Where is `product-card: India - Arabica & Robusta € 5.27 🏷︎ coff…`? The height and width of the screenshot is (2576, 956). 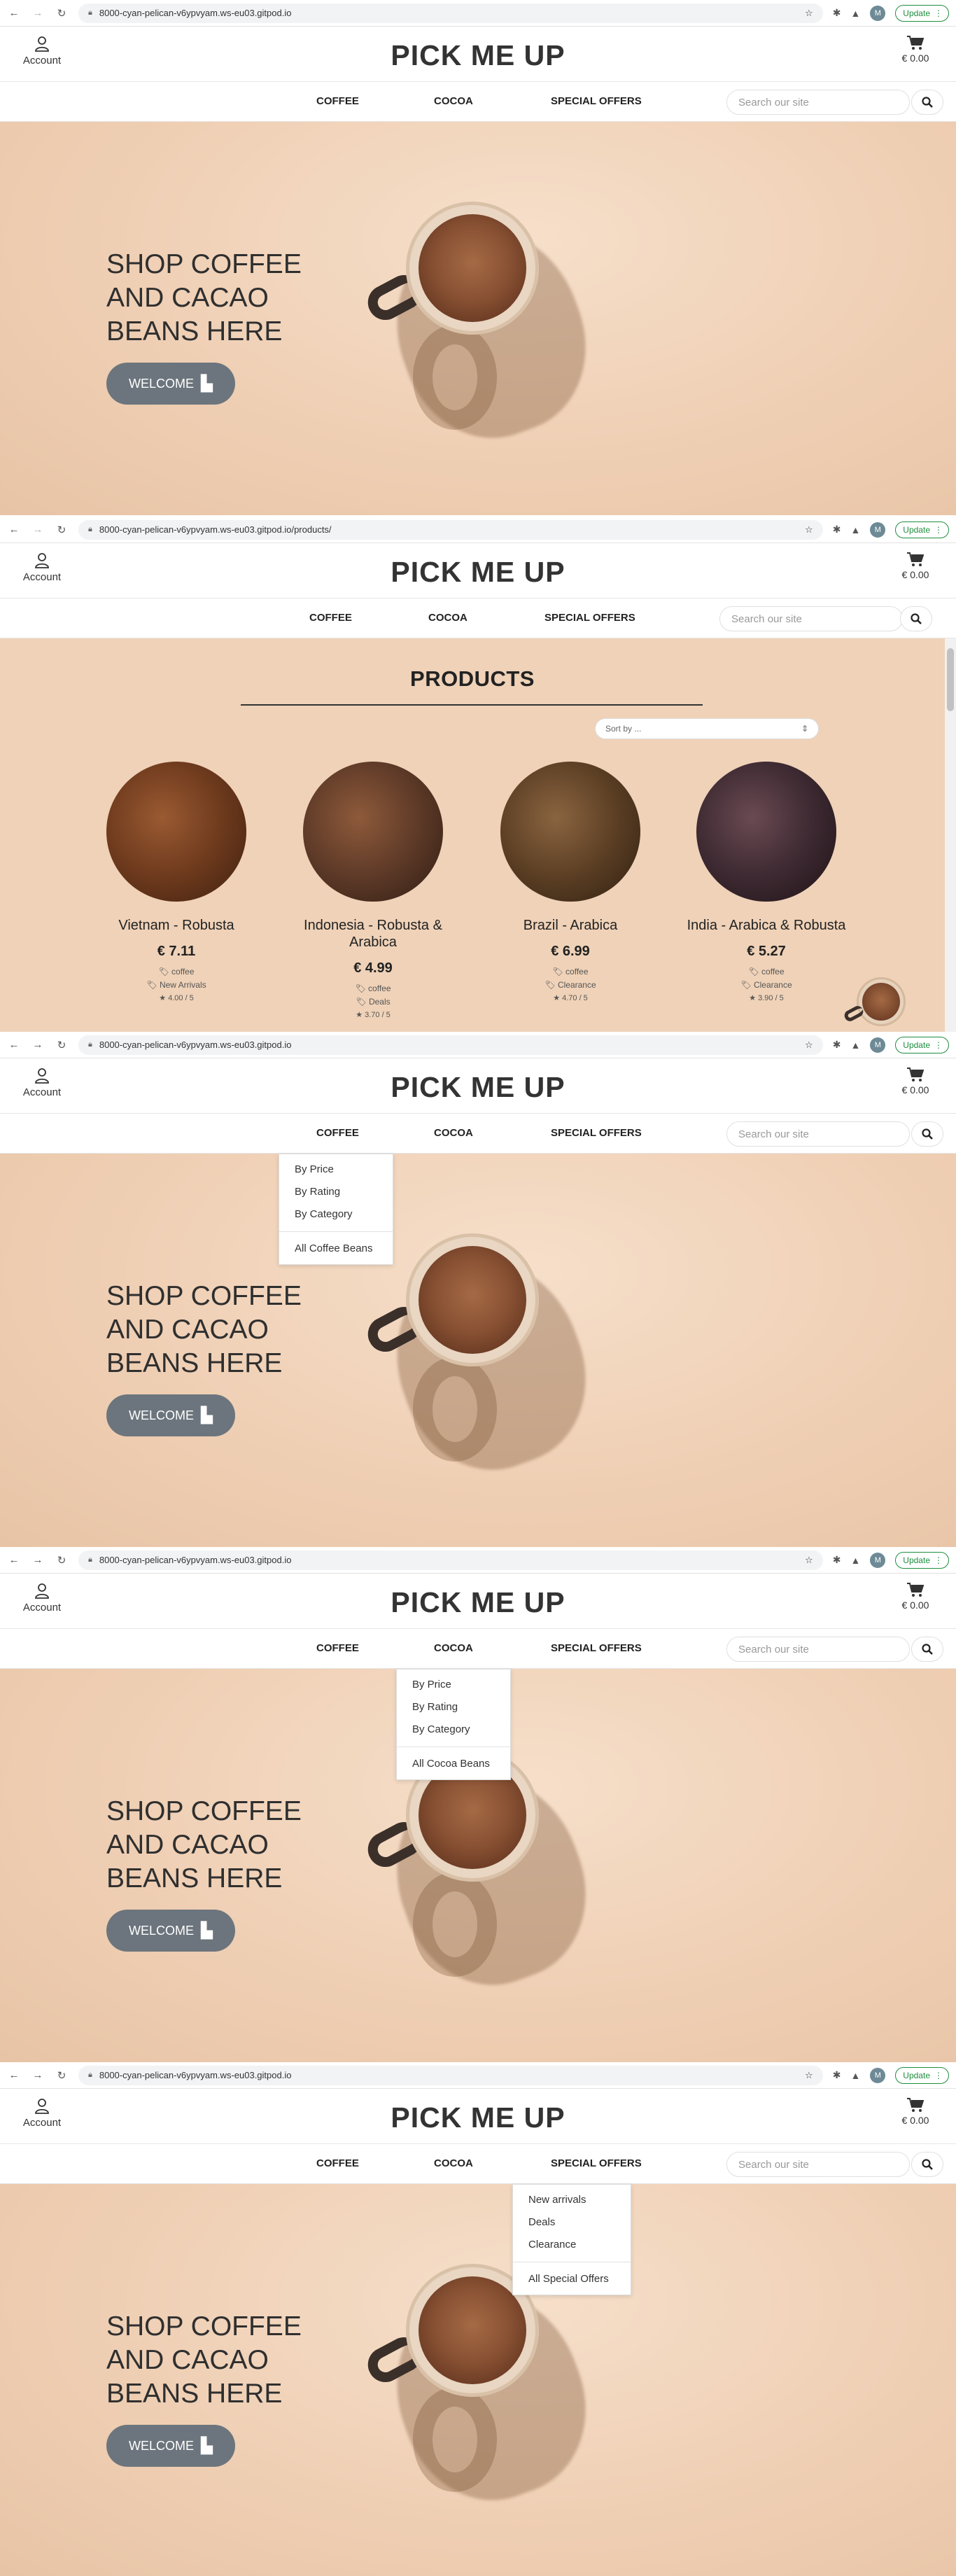 product-card: India - Arabica & Robusta € 5.27 🏷︎ coff… is located at coordinates (766, 882).